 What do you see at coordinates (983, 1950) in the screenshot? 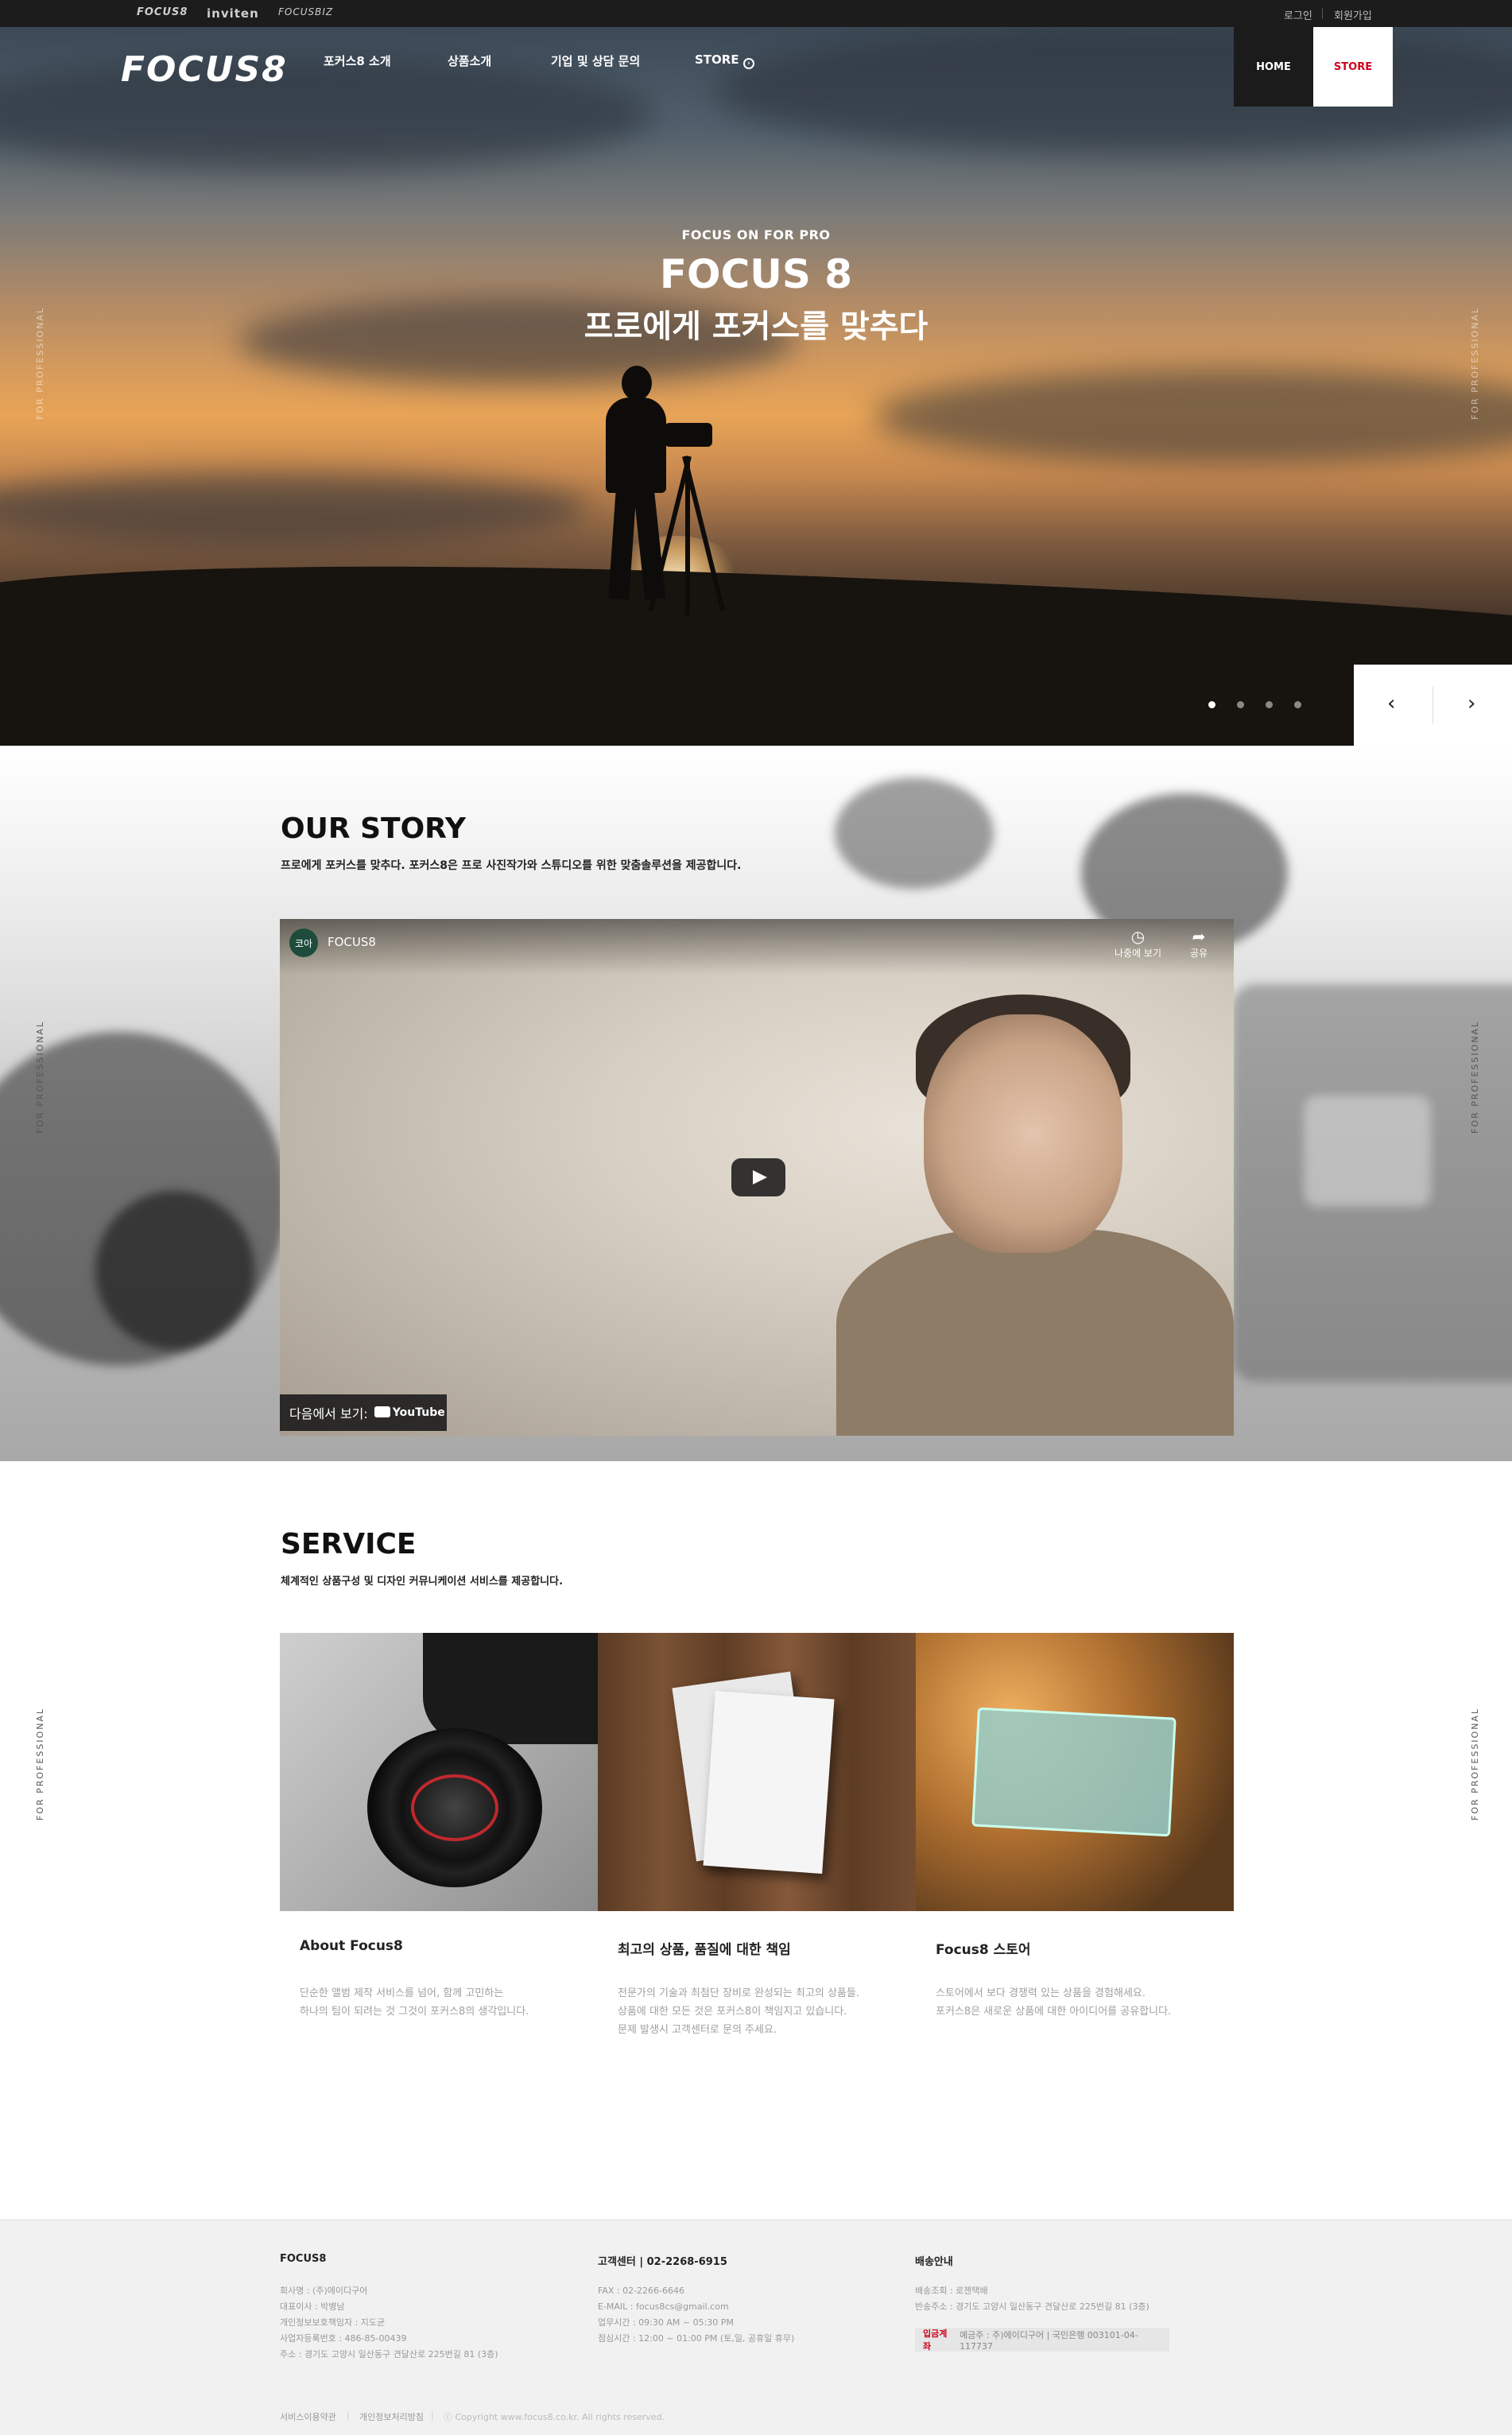
I see `card-title-store: Focus8 스토어` at bounding box center [983, 1950].